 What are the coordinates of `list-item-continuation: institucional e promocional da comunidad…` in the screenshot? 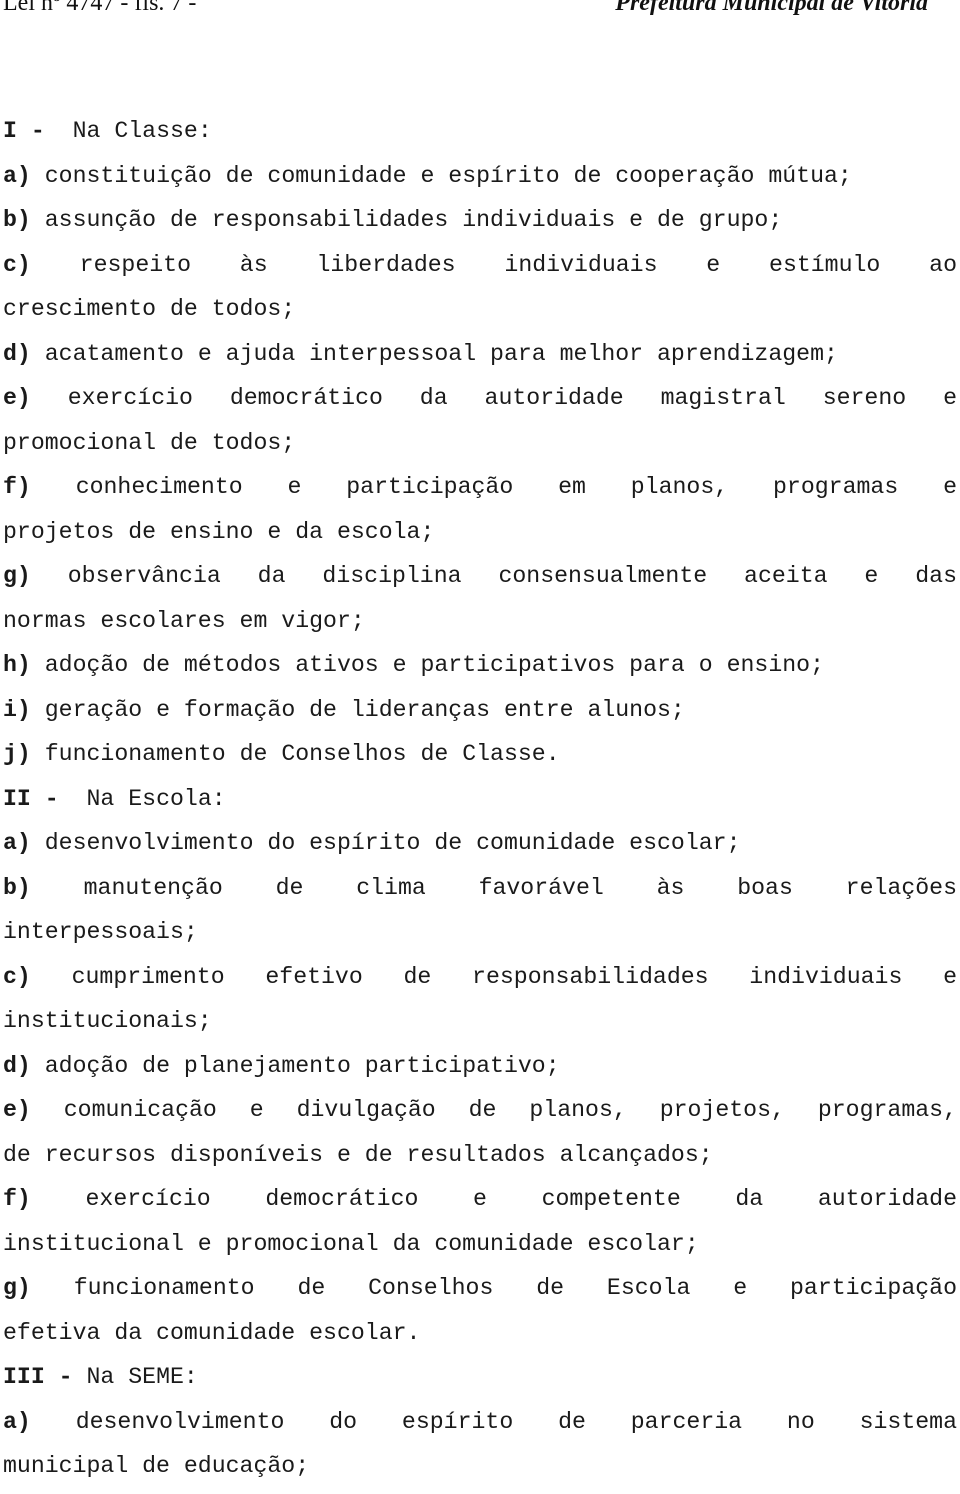 It's located at (351, 1243).